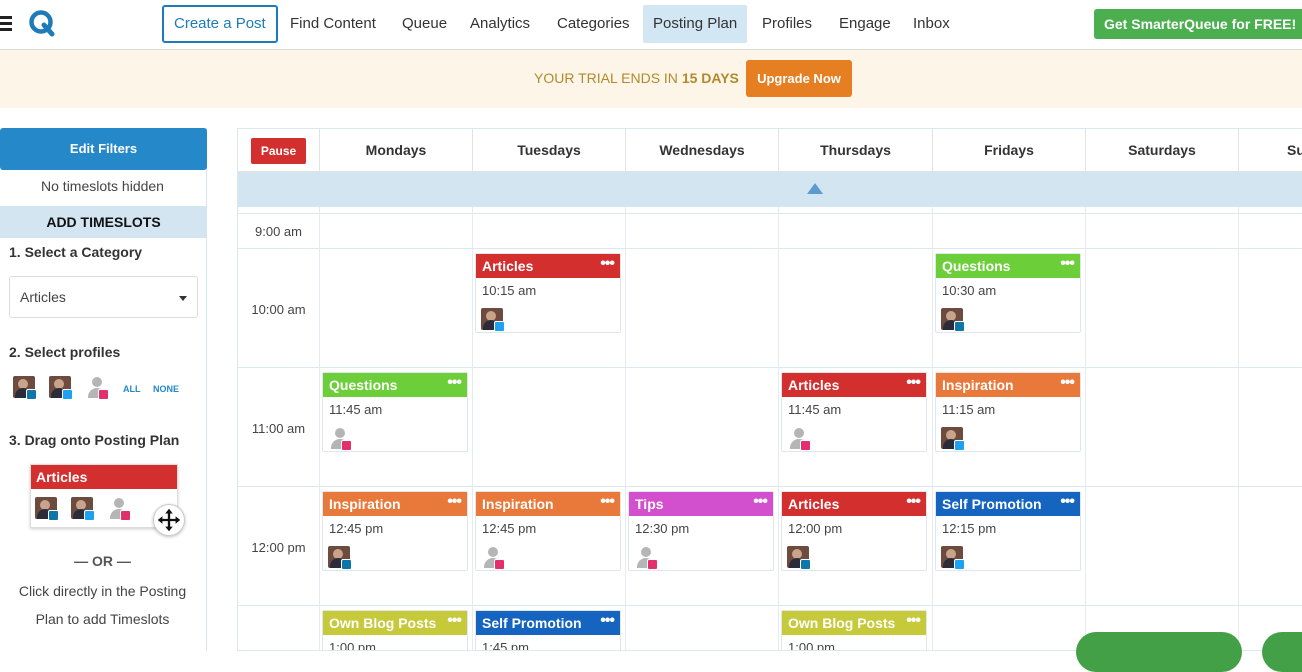  Describe the element at coordinates (94, 440) in the screenshot. I see `step-drag-onto-plan: 3. Drag onto Posting Plan` at that location.